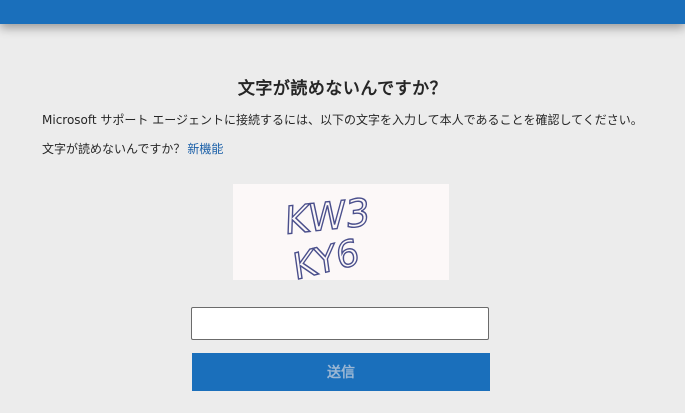  Describe the element at coordinates (114, 149) in the screenshot. I see `help-text: 文字が読めないんですか？` at that location.